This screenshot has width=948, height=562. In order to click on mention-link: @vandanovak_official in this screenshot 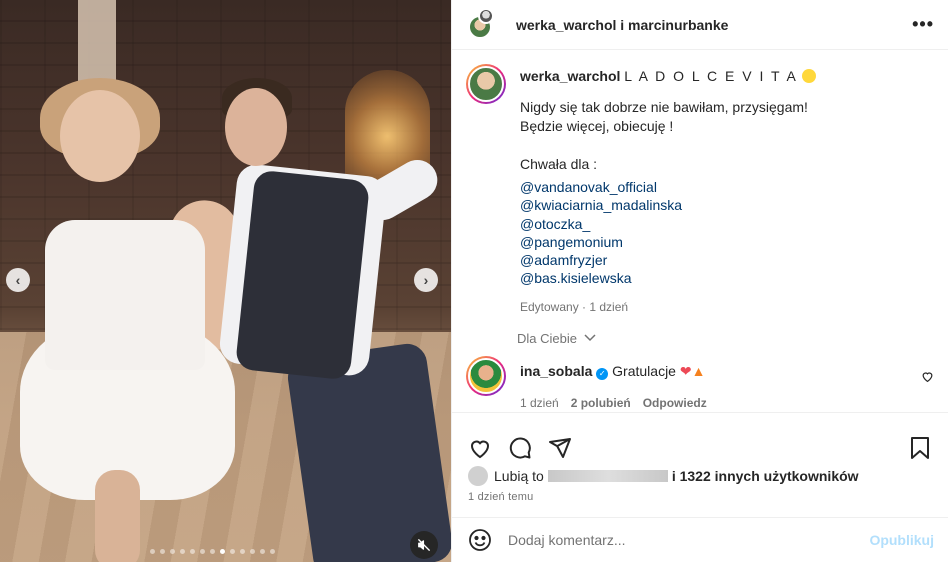, I will do `click(727, 187)`.